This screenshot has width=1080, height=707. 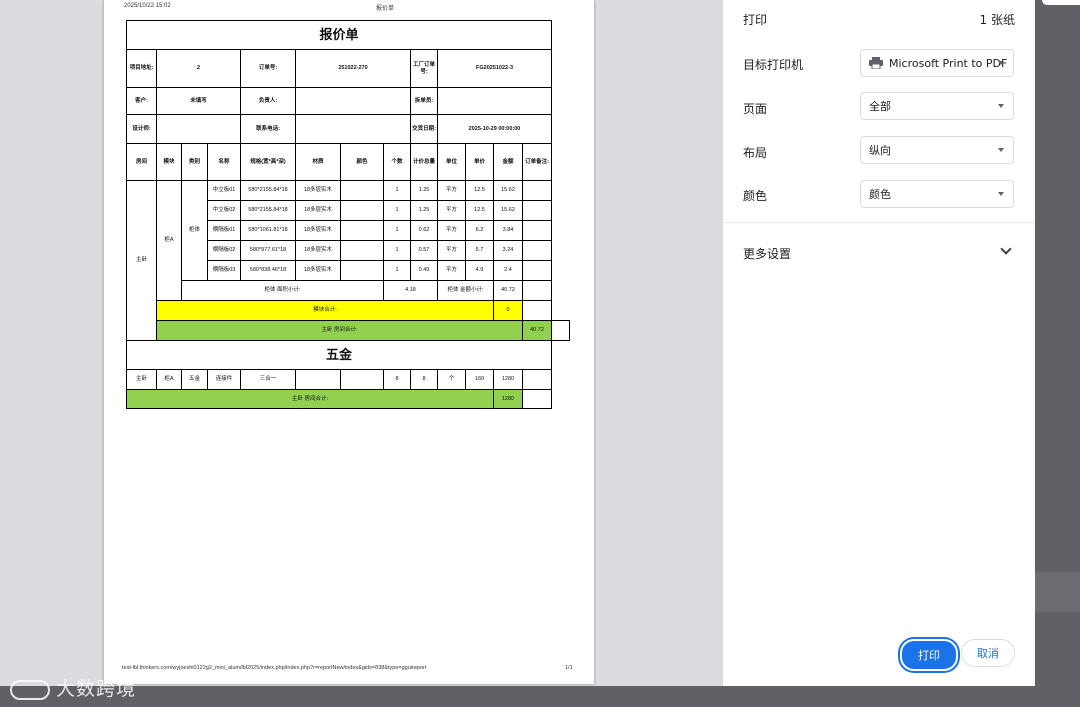 What do you see at coordinates (479, 162) in the screenshot?
I see `col-header: 单价` at bounding box center [479, 162].